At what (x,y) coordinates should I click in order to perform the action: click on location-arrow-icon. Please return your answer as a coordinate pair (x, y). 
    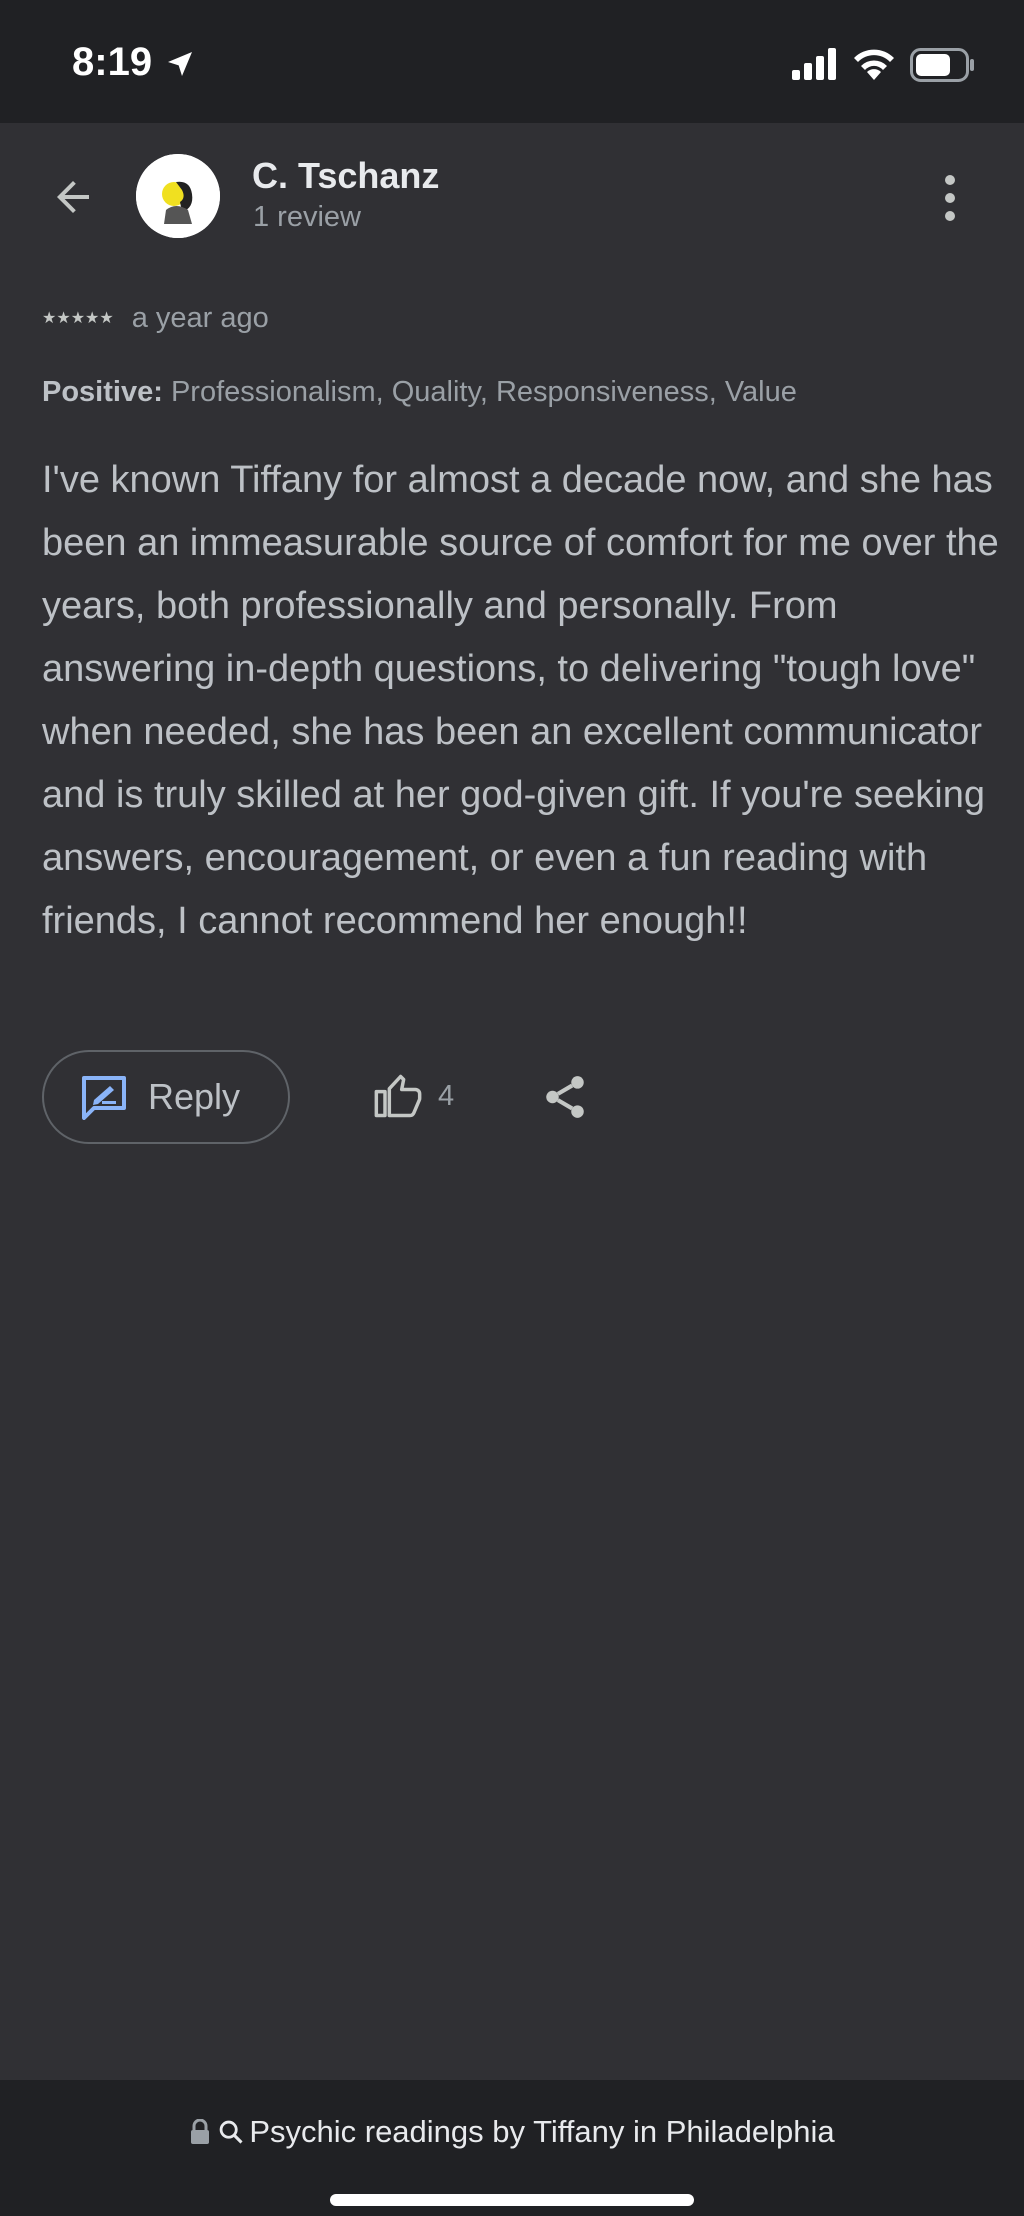
    Looking at the image, I should click on (180, 64).